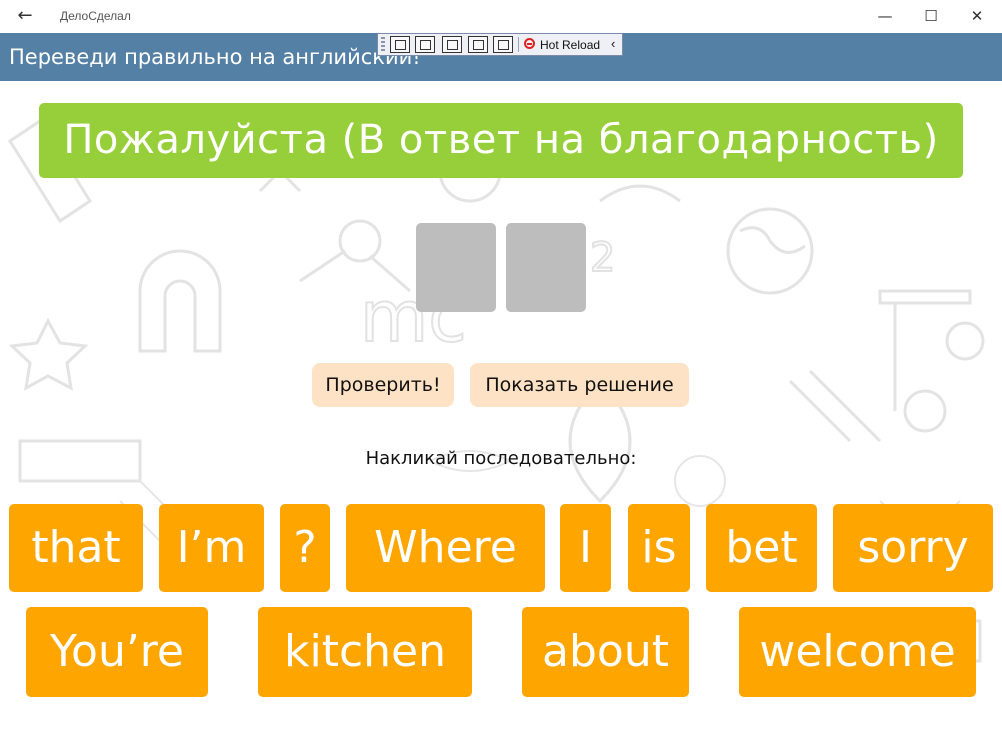  What do you see at coordinates (365, 652) in the screenshot?
I see `word-tile: kitchen` at bounding box center [365, 652].